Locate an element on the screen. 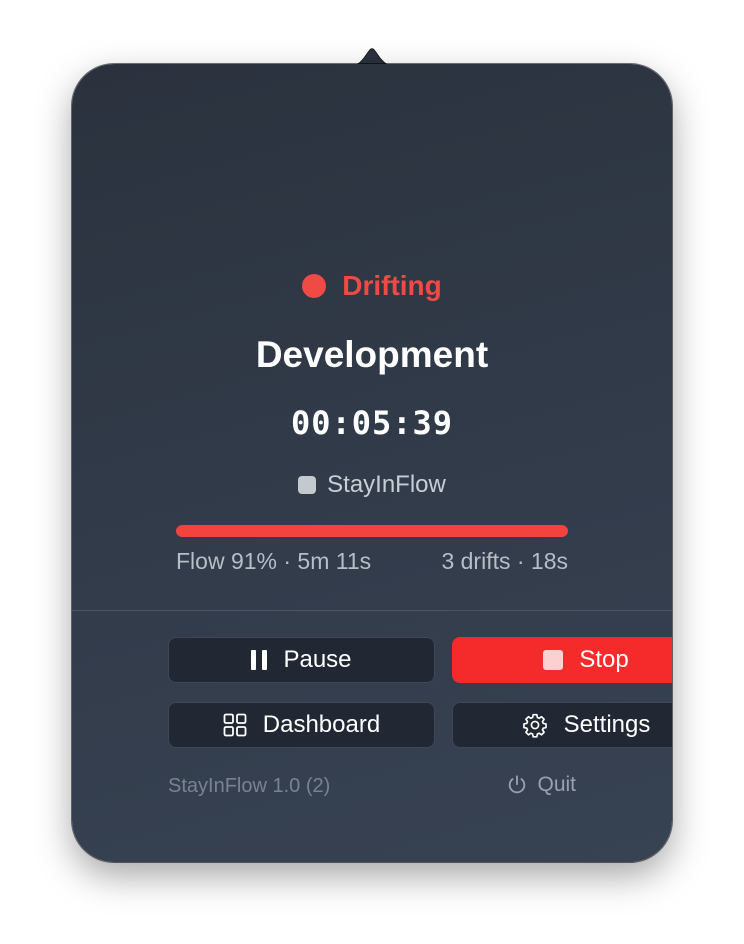 This screenshot has width=744, height=944. stop-button-label: Stop is located at coordinates (604, 659).